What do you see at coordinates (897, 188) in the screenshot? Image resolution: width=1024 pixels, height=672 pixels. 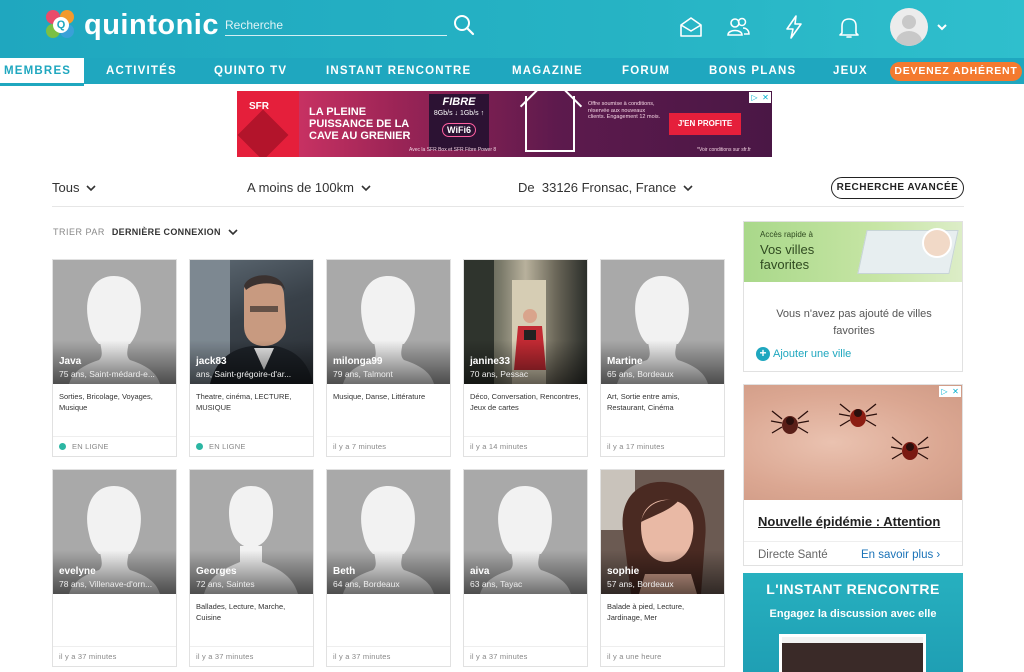 I see `advanced-search-button: RECHERCHE AVANCÉE` at bounding box center [897, 188].